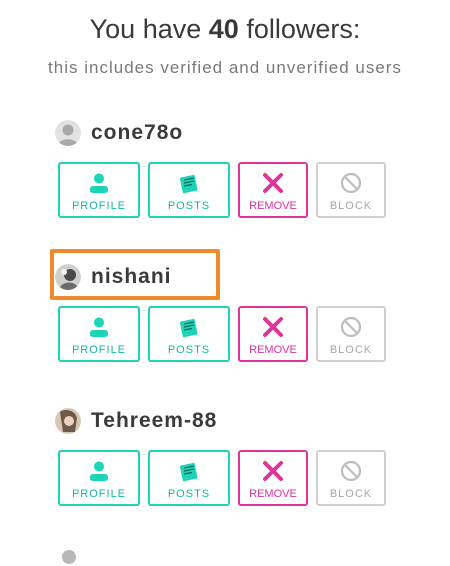  I want to click on followers-heading: You have 40 followers:, so click(225, 29).